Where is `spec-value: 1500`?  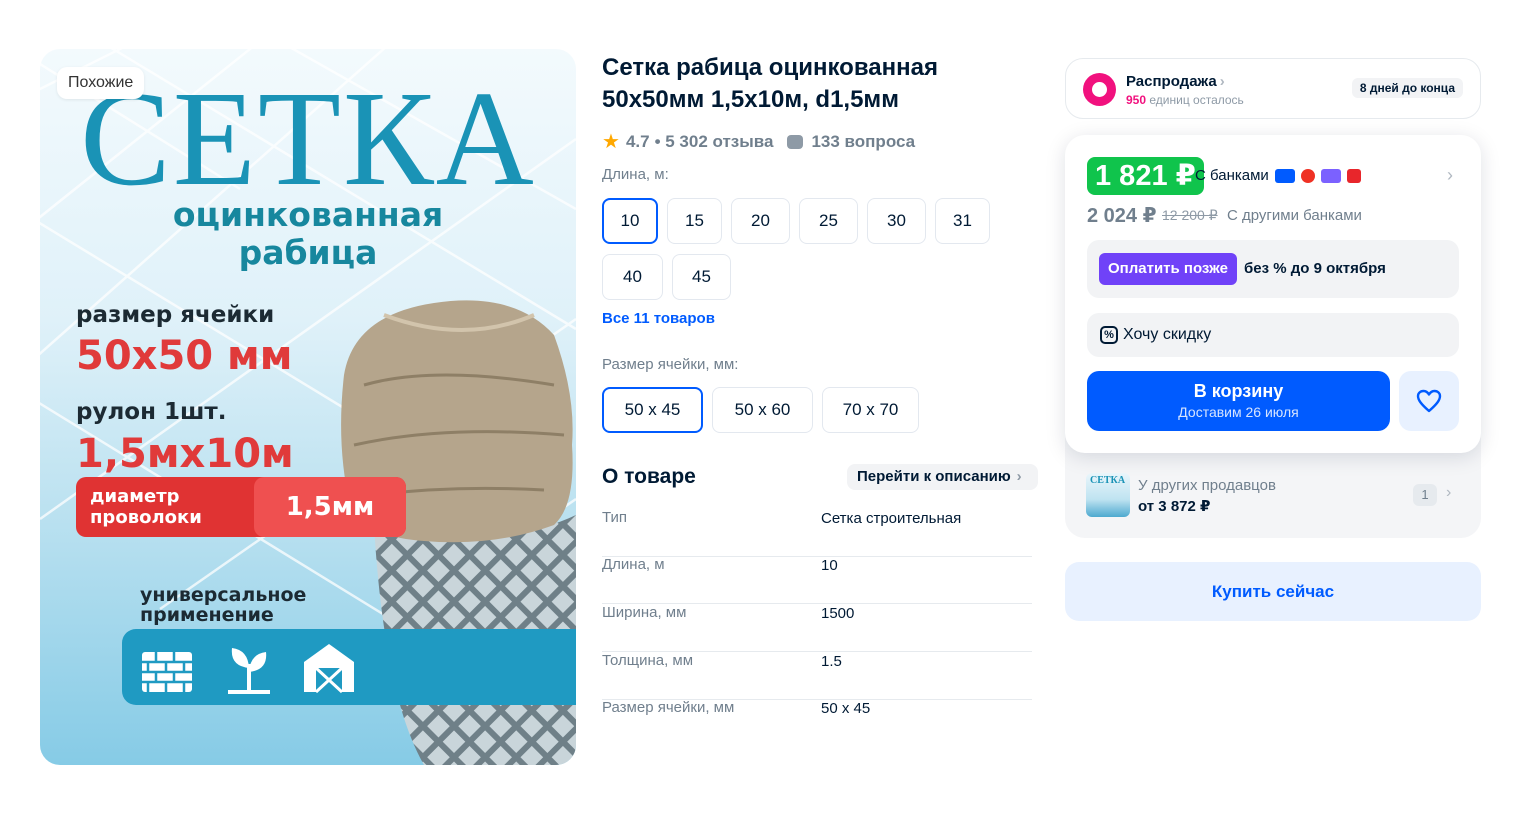 spec-value: 1500 is located at coordinates (838, 613).